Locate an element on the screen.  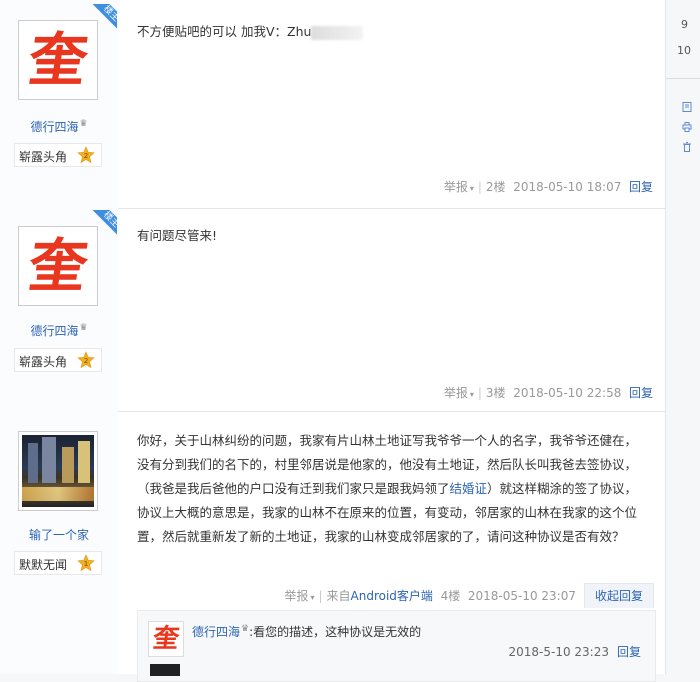
post-content: 不方便贴吧的可以 加我V：Zhu is located at coordinates (250, 32).